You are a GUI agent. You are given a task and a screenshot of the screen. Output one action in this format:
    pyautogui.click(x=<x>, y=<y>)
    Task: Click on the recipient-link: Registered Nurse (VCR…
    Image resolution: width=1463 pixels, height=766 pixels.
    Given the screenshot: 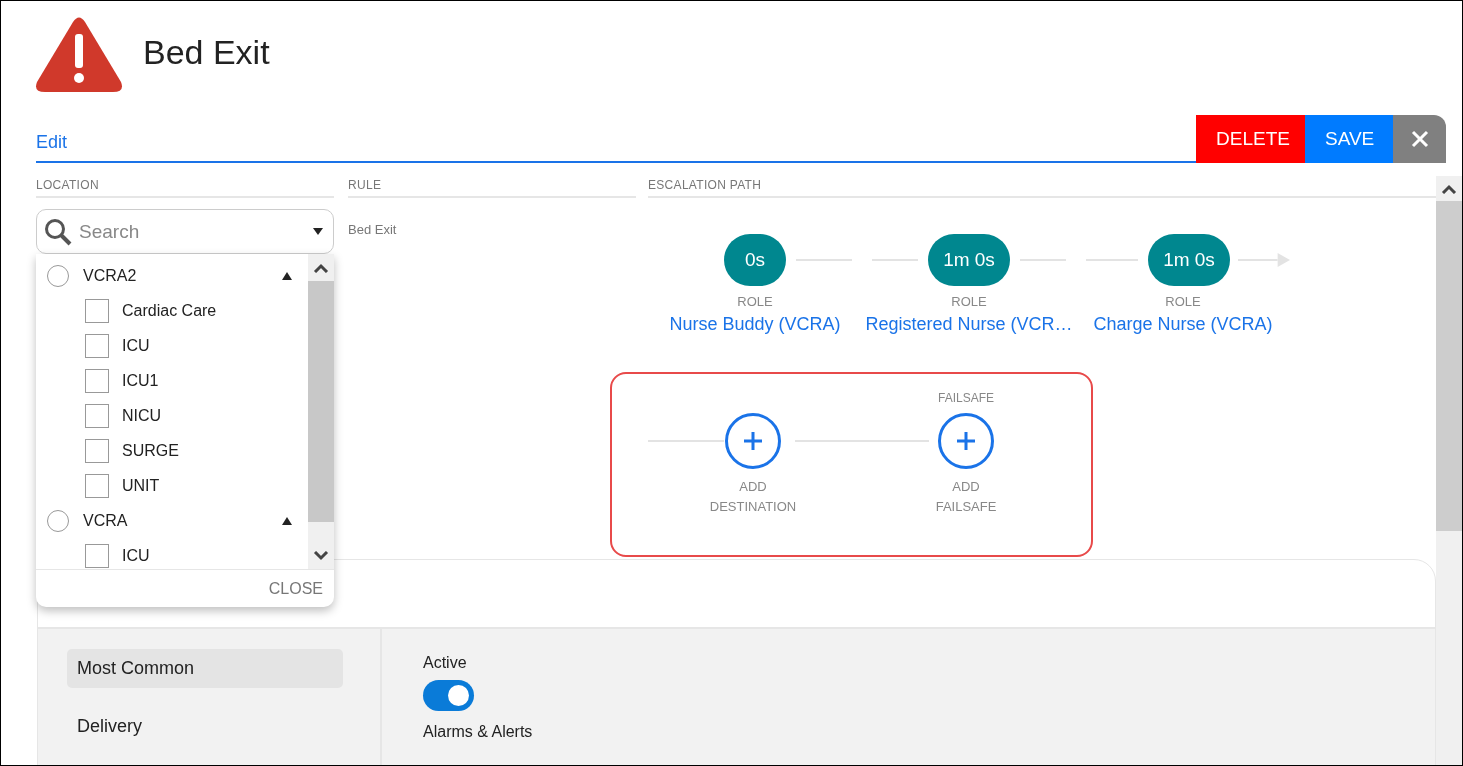 What is the action you would take?
    pyautogui.click(x=969, y=324)
    